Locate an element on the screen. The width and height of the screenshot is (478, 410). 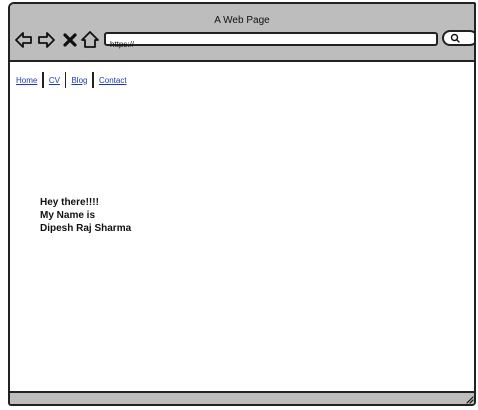
close-icon is located at coordinates (70, 40).